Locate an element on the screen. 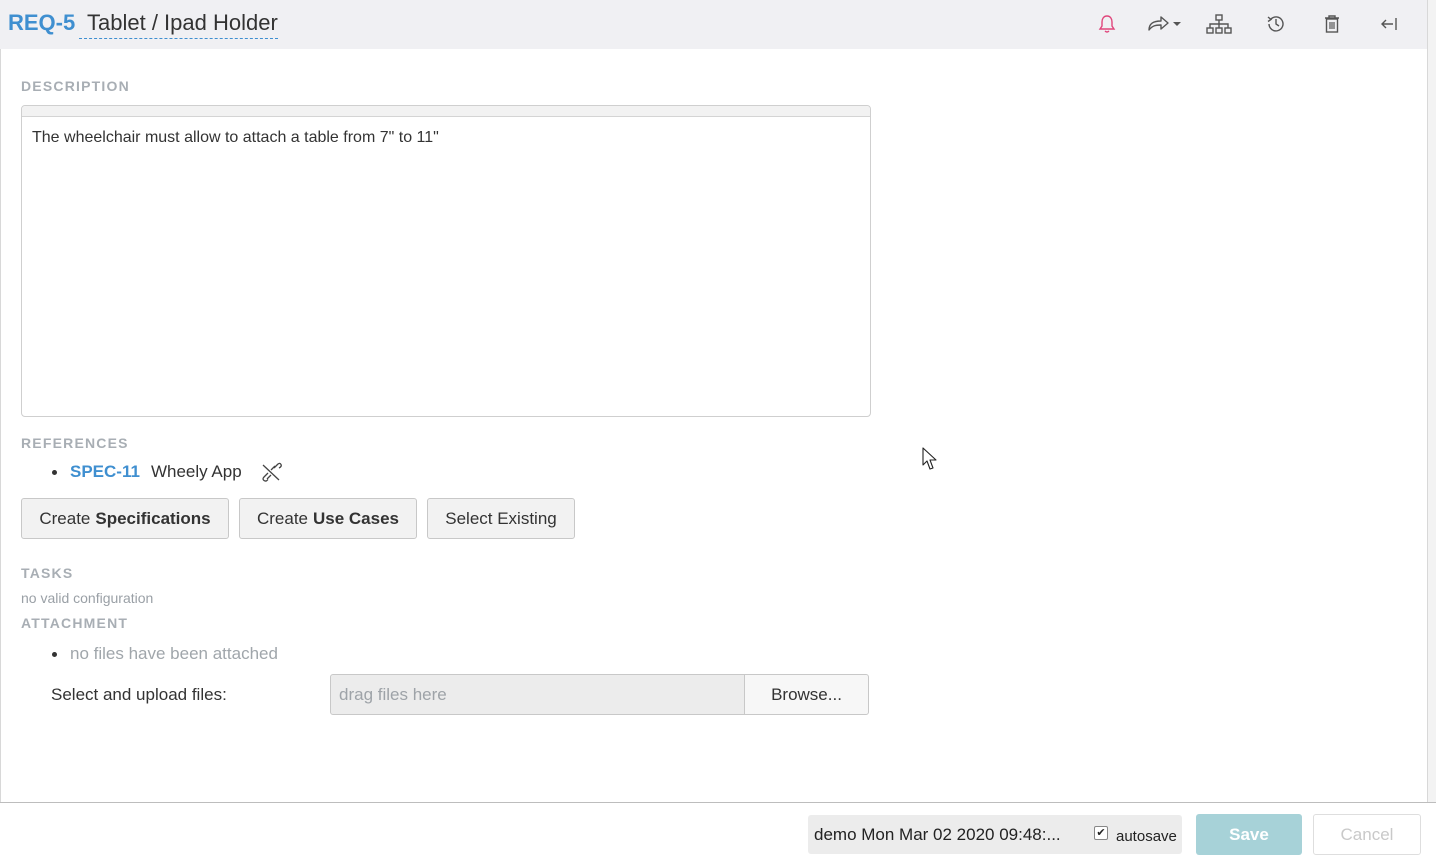  tasks-label: TASKS is located at coordinates (47, 573).